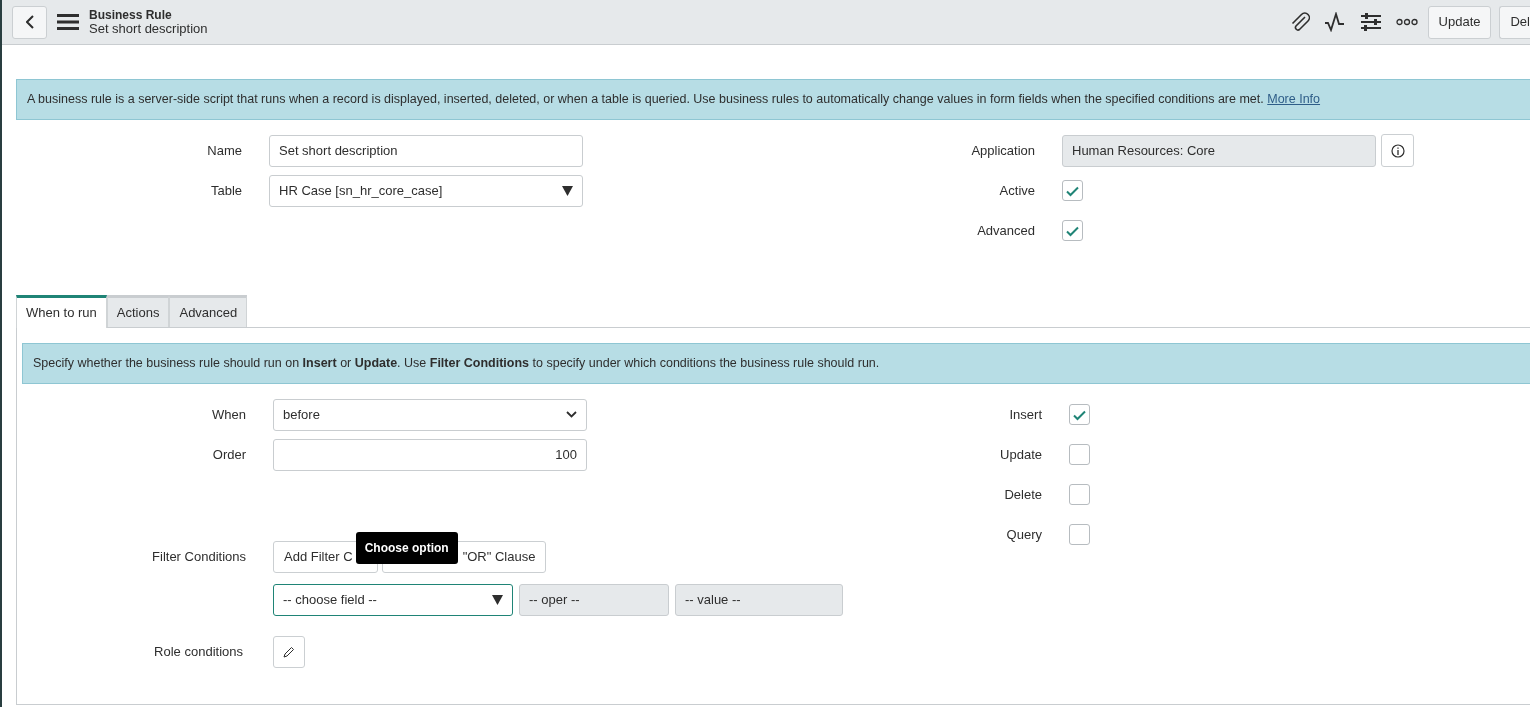 The height and width of the screenshot is (707, 1530). I want to click on record-name: Set short description, so click(148, 29).